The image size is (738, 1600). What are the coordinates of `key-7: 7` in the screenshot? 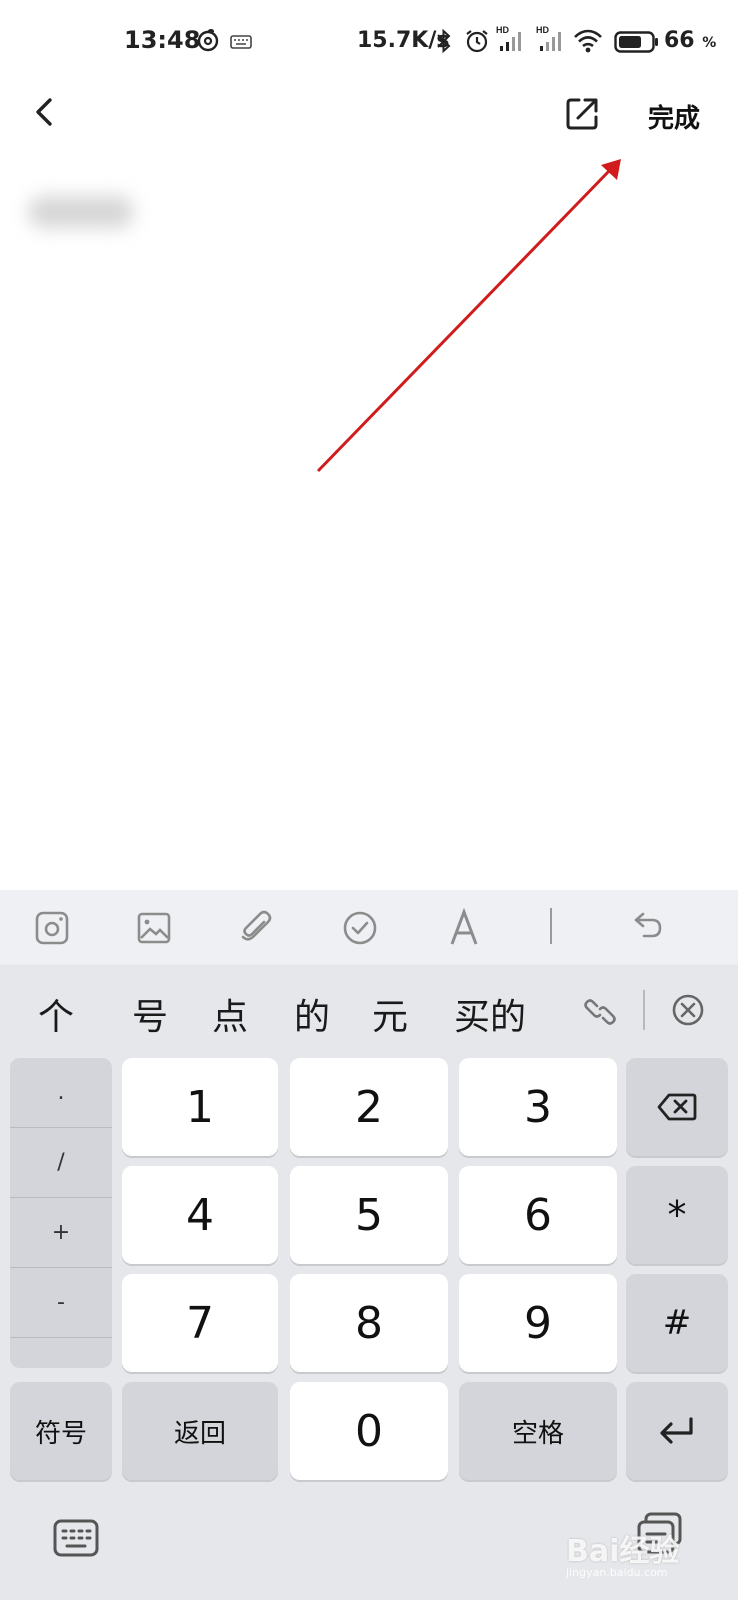 It's located at (200, 1323).